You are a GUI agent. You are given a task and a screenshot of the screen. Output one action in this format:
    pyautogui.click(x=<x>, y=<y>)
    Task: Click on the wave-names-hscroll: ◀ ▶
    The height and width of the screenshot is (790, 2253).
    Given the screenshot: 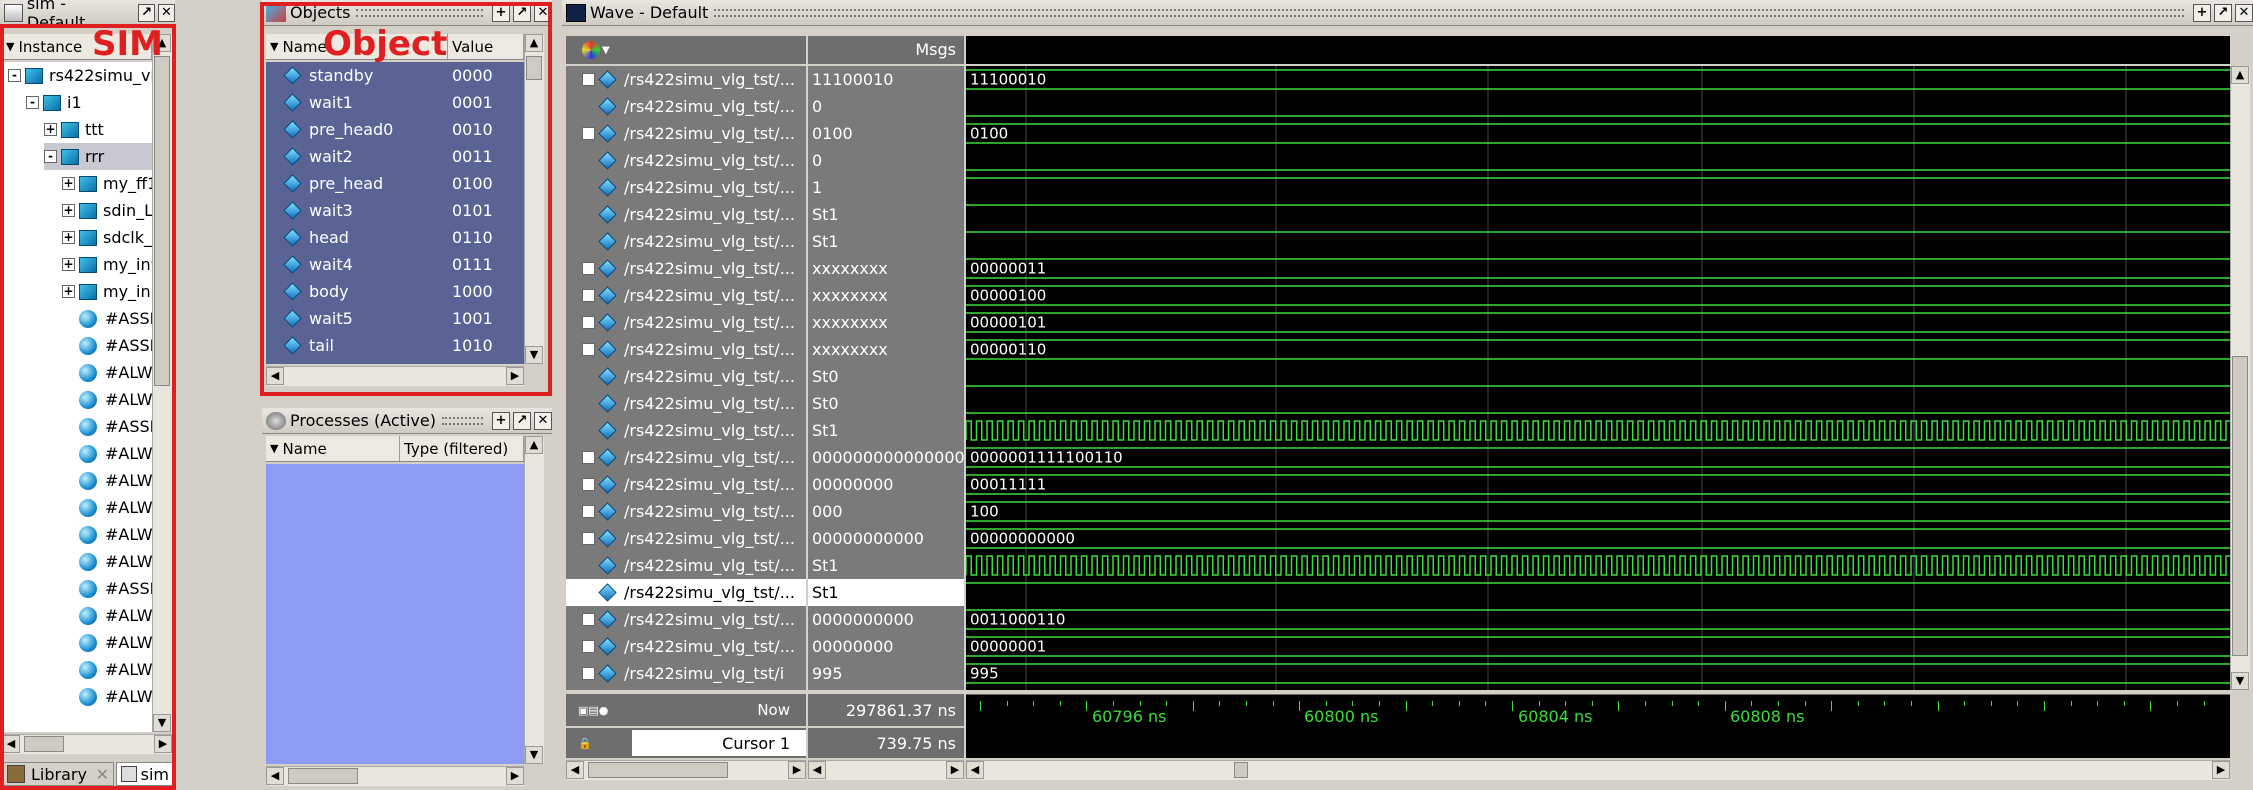 What is the action you would take?
    pyautogui.click(x=686, y=770)
    